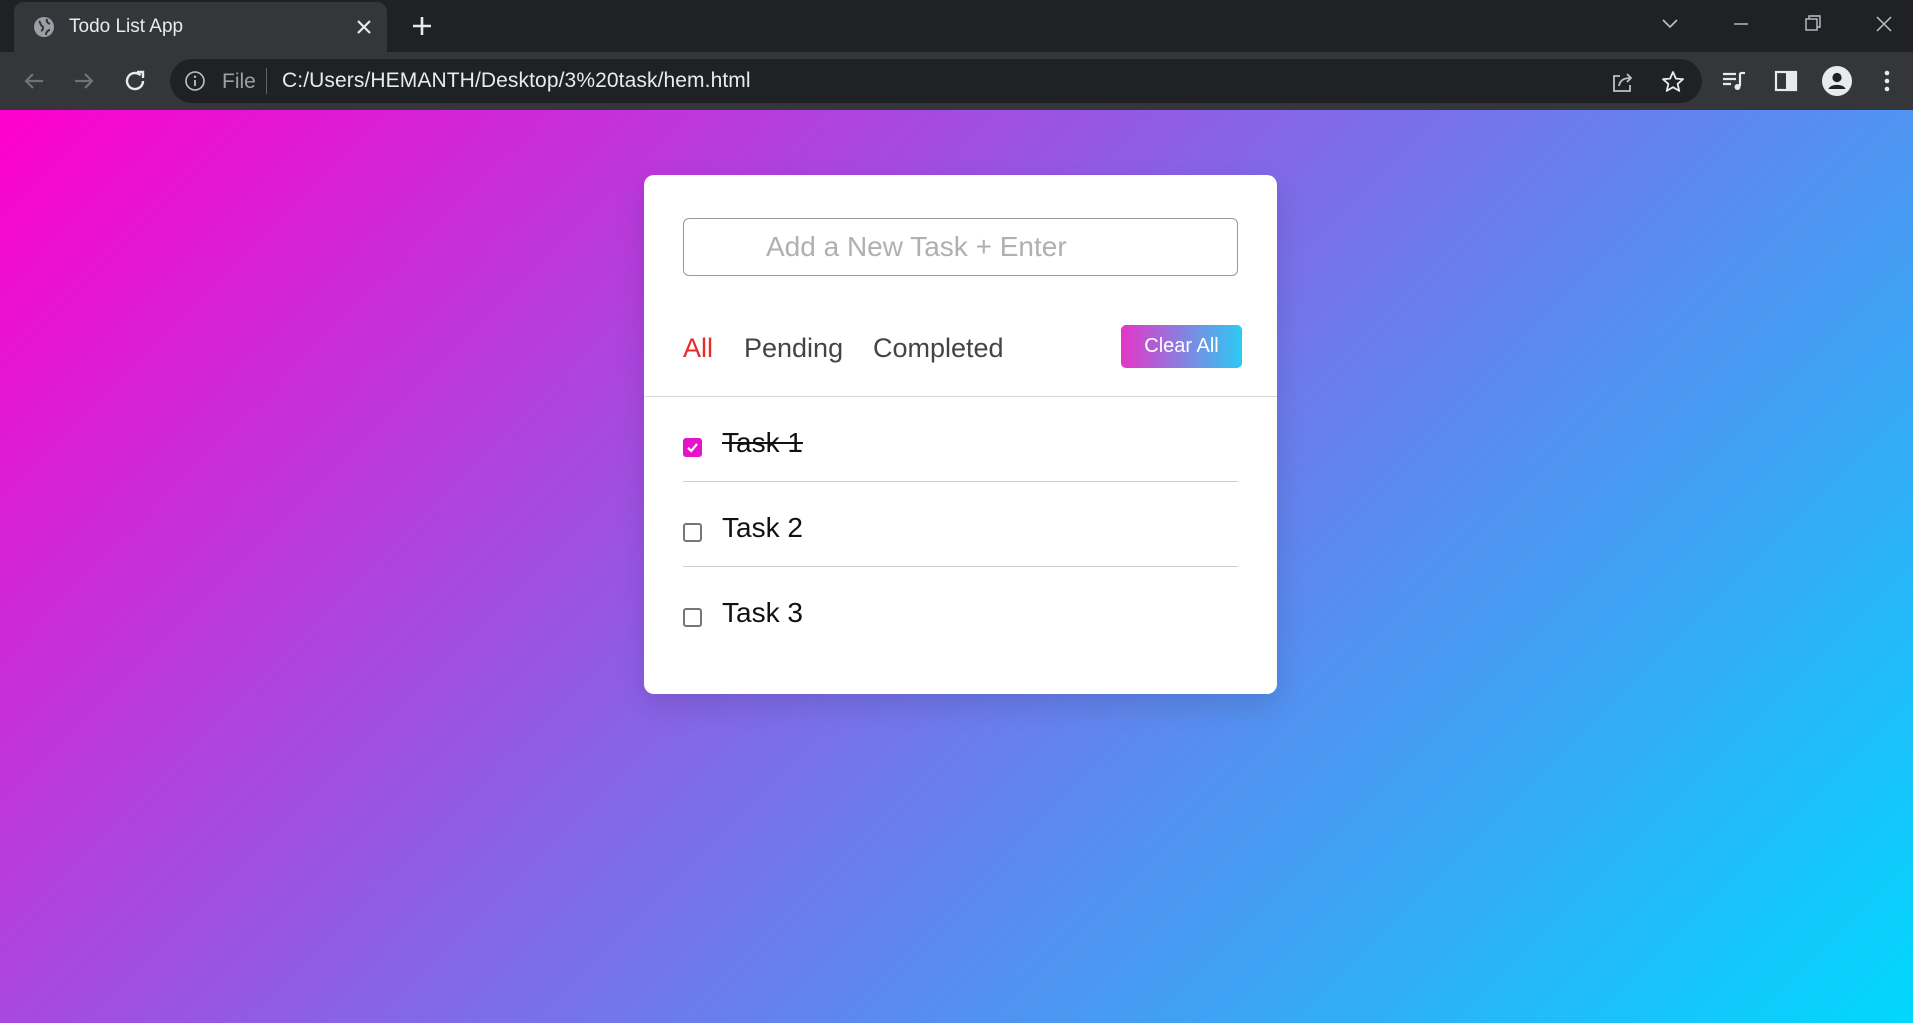  What do you see at coordinates (793, 348) in the screenshot?
I see `filter-pending: Pending` at bounding box center [793, 348].